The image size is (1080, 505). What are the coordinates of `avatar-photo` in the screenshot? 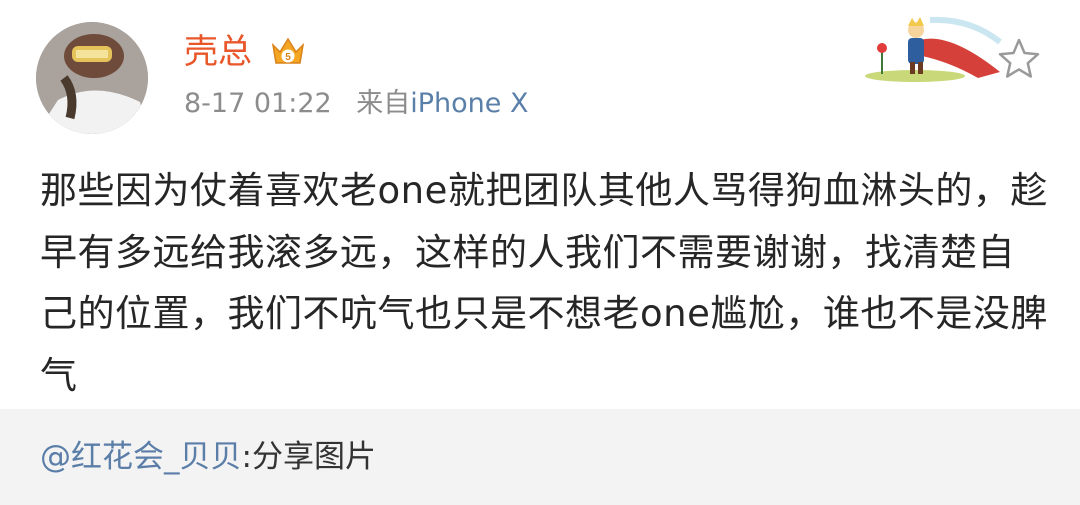 It's located at (92, 78).